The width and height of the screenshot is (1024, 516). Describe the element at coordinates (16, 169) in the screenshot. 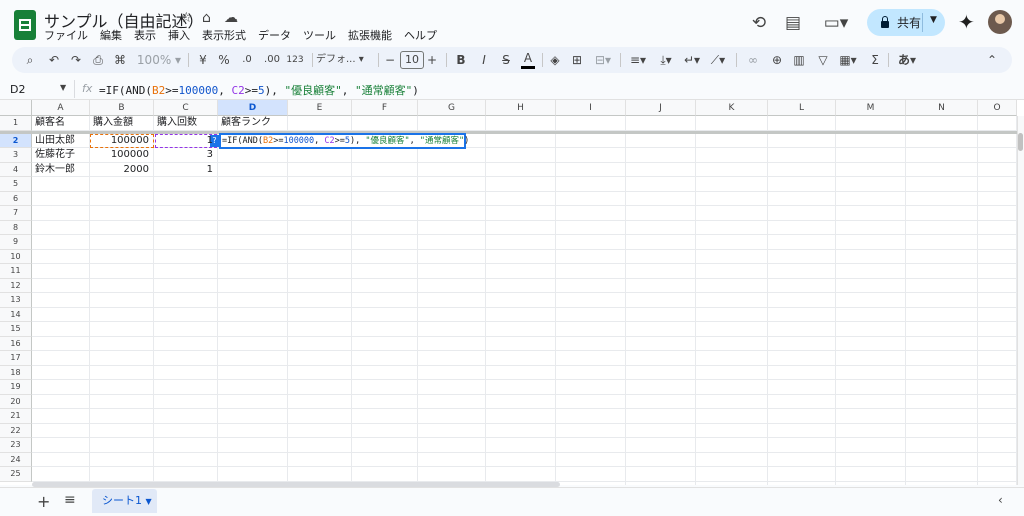

I see `row-header: 4` at that location.